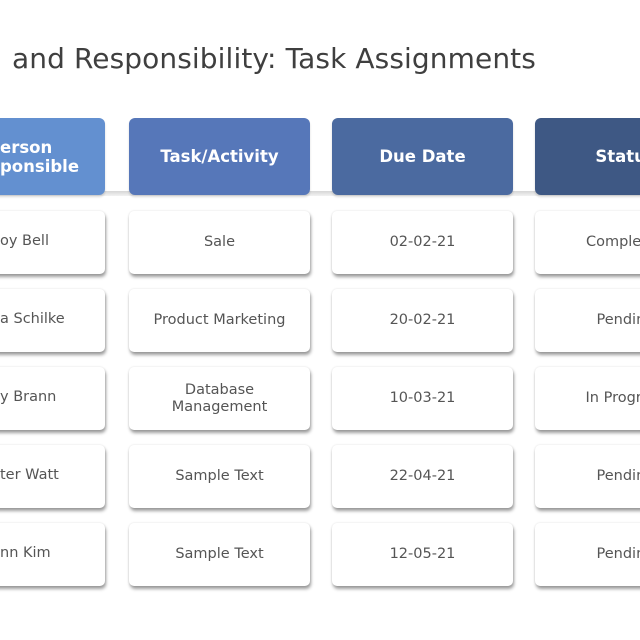  I want to click on due-date-cell-text: 10-03-21, so click(422, 398).